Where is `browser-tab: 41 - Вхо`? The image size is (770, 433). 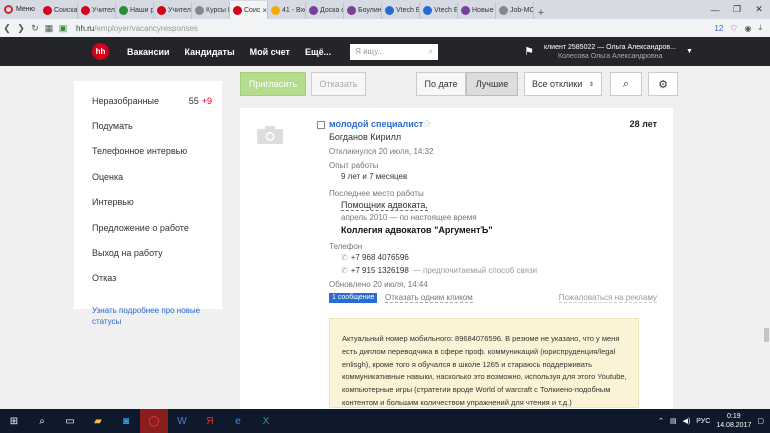 browser-tab: 41 - Вхо is located at coordinates (287, 10).